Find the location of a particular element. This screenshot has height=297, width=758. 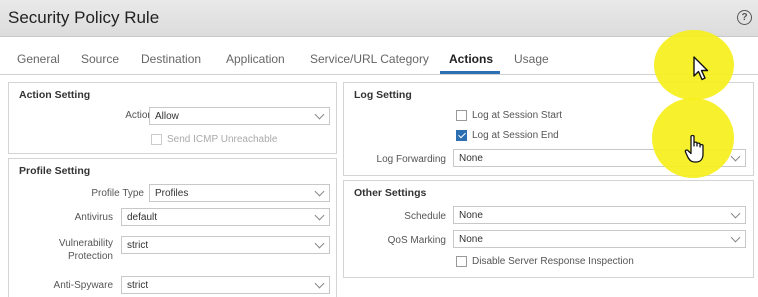

antivirus-label: Antivirus is located at coordinates (93, 217).